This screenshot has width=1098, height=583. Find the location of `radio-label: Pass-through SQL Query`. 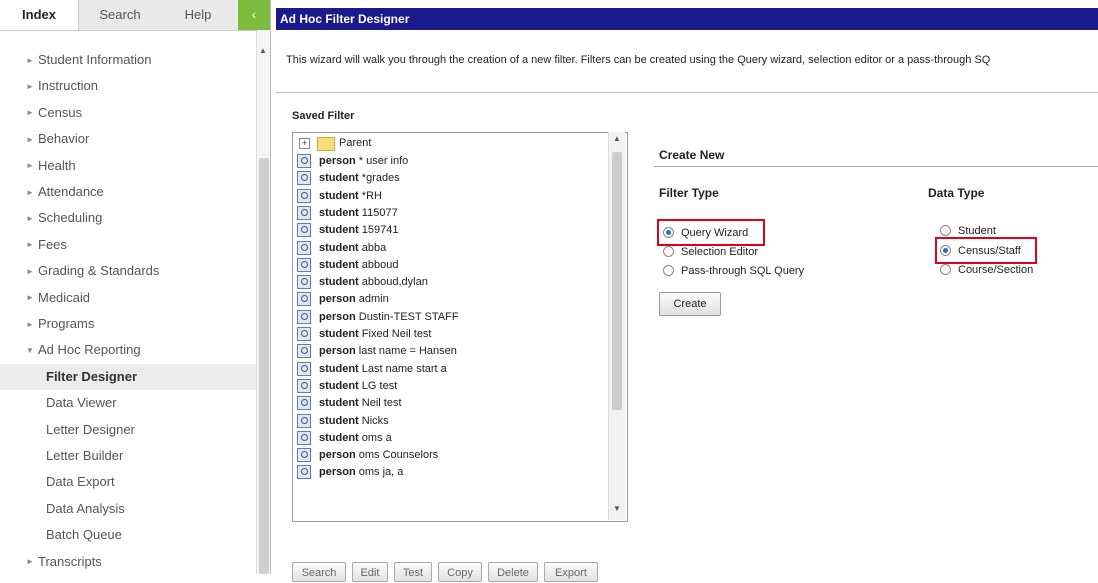

radio-label: Pass-through SQL Query is located at coordinates (743, 271).